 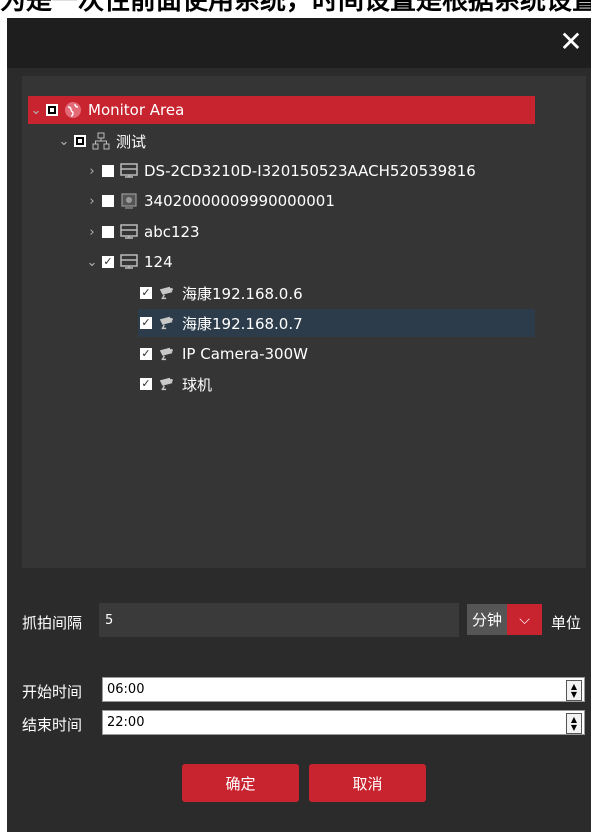 I want to click on tree-row-device: › 34020000009990000001, so click(x=209, y=201).